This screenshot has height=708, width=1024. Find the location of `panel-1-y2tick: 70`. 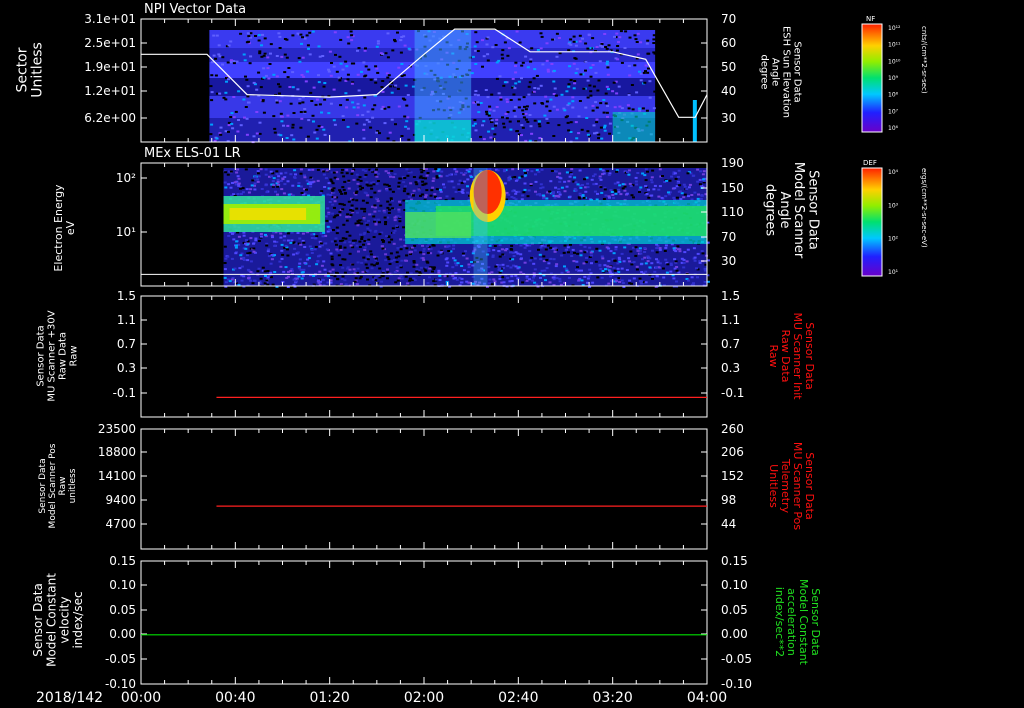

panel-1-y2tick: 70 is located at coordinates (728, 19).